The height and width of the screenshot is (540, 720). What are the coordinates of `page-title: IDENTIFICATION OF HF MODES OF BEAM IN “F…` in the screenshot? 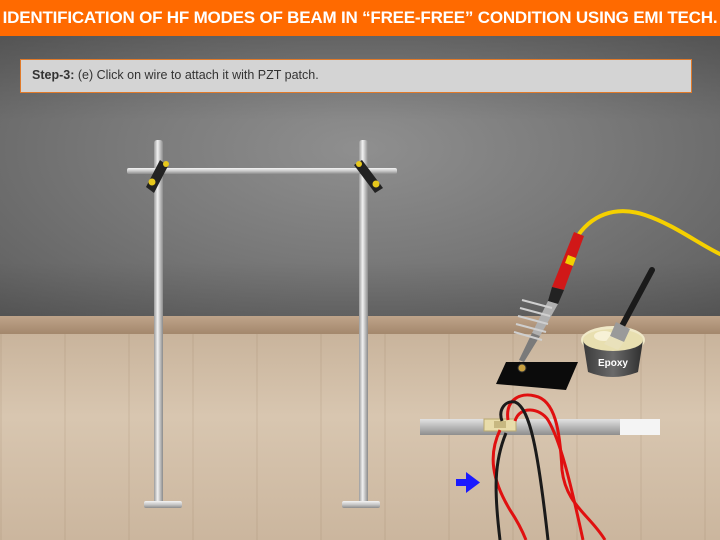 It's located at (360, 18).